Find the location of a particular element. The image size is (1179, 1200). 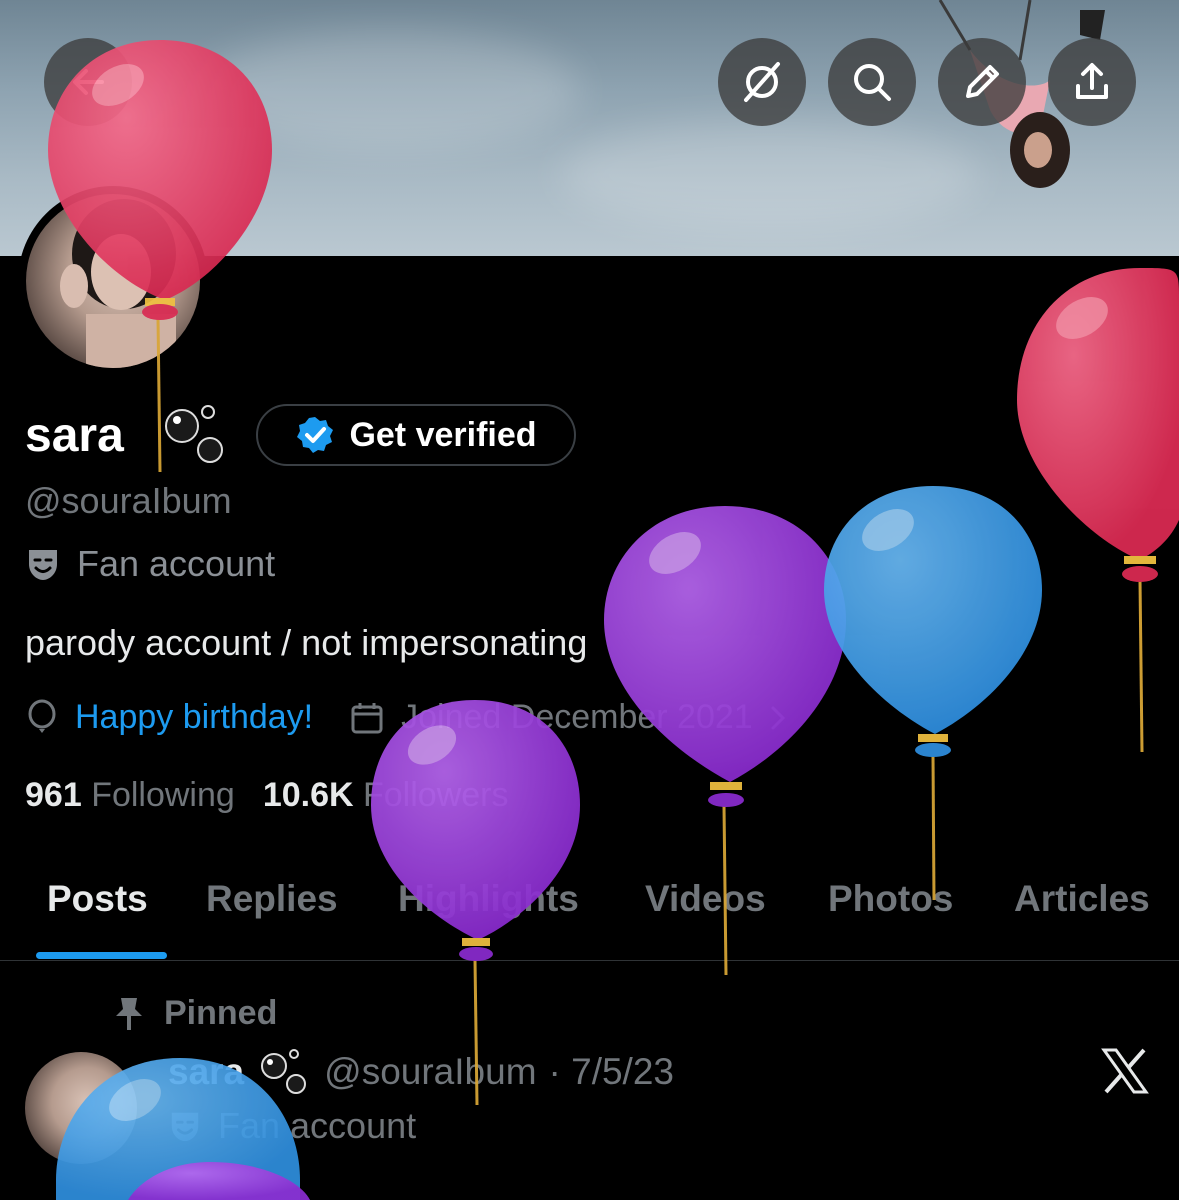

pinned-label: Pinned is located at coordinates (221, 1013).